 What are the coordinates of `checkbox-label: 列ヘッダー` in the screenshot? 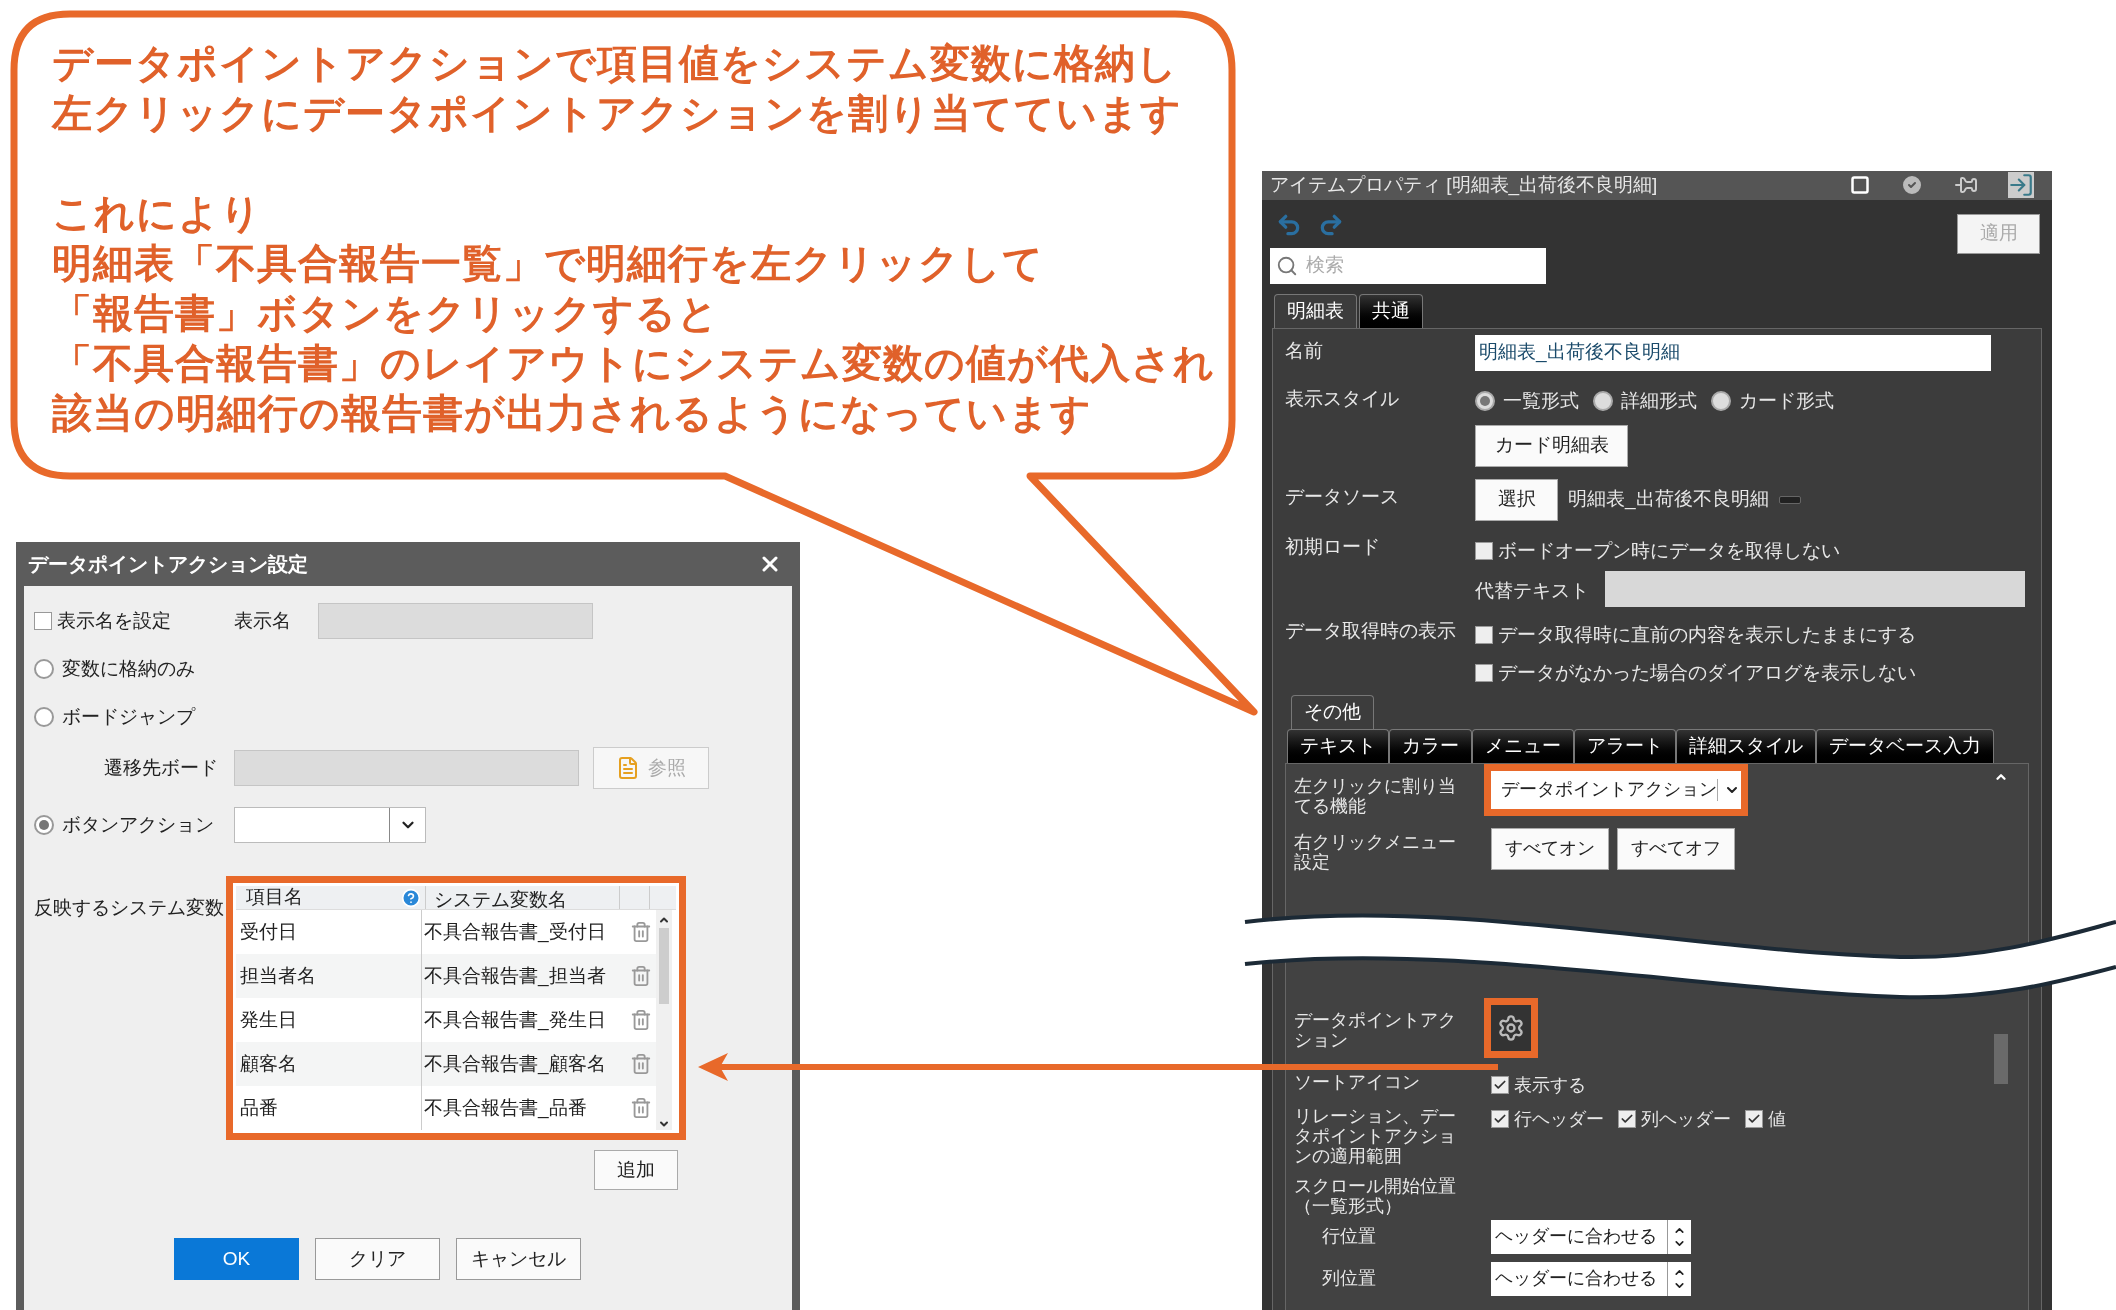 It's located at (1686, 1119).